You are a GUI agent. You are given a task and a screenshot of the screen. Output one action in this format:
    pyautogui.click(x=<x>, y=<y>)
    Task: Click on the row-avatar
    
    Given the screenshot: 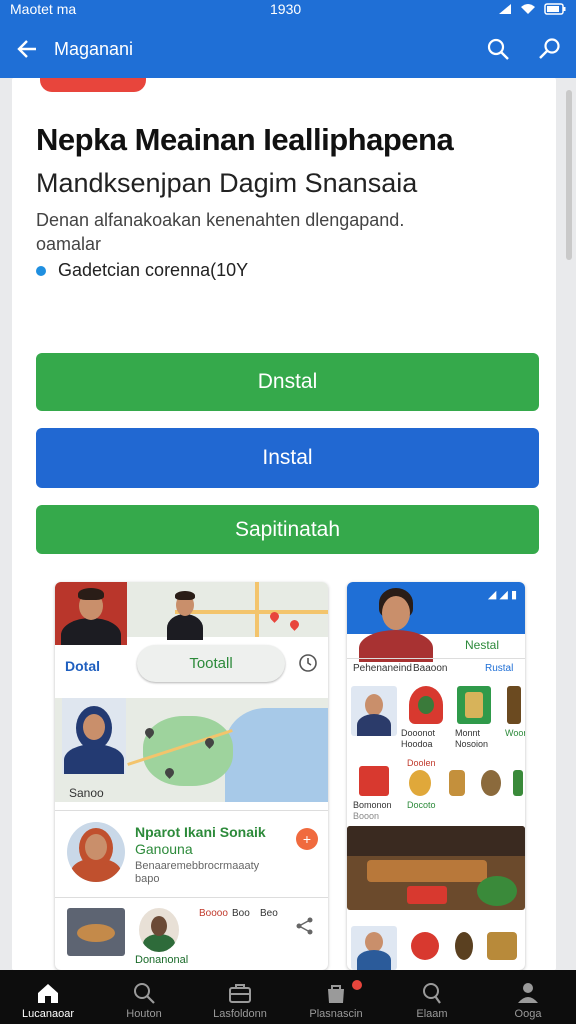 What is the action you would take?
    pyautogui.click(x=159, y=930)
    